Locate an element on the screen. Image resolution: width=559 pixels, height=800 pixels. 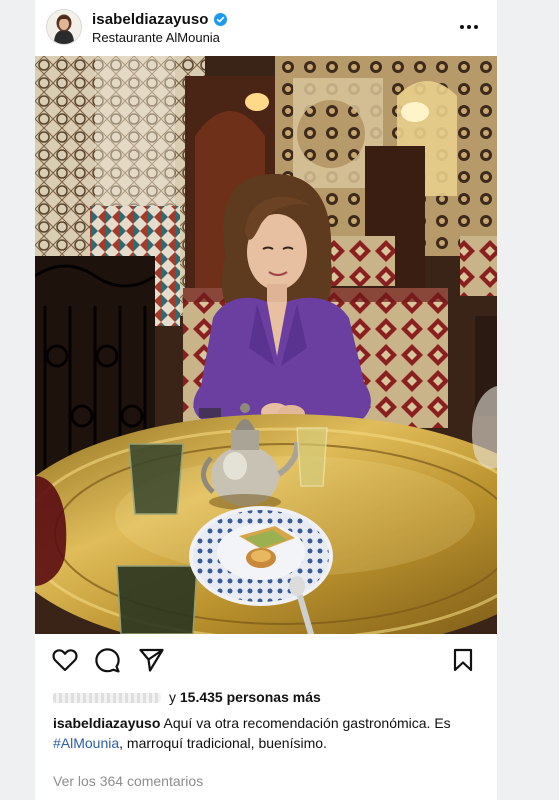
green-glass-left is located at coordinates (156, 479).